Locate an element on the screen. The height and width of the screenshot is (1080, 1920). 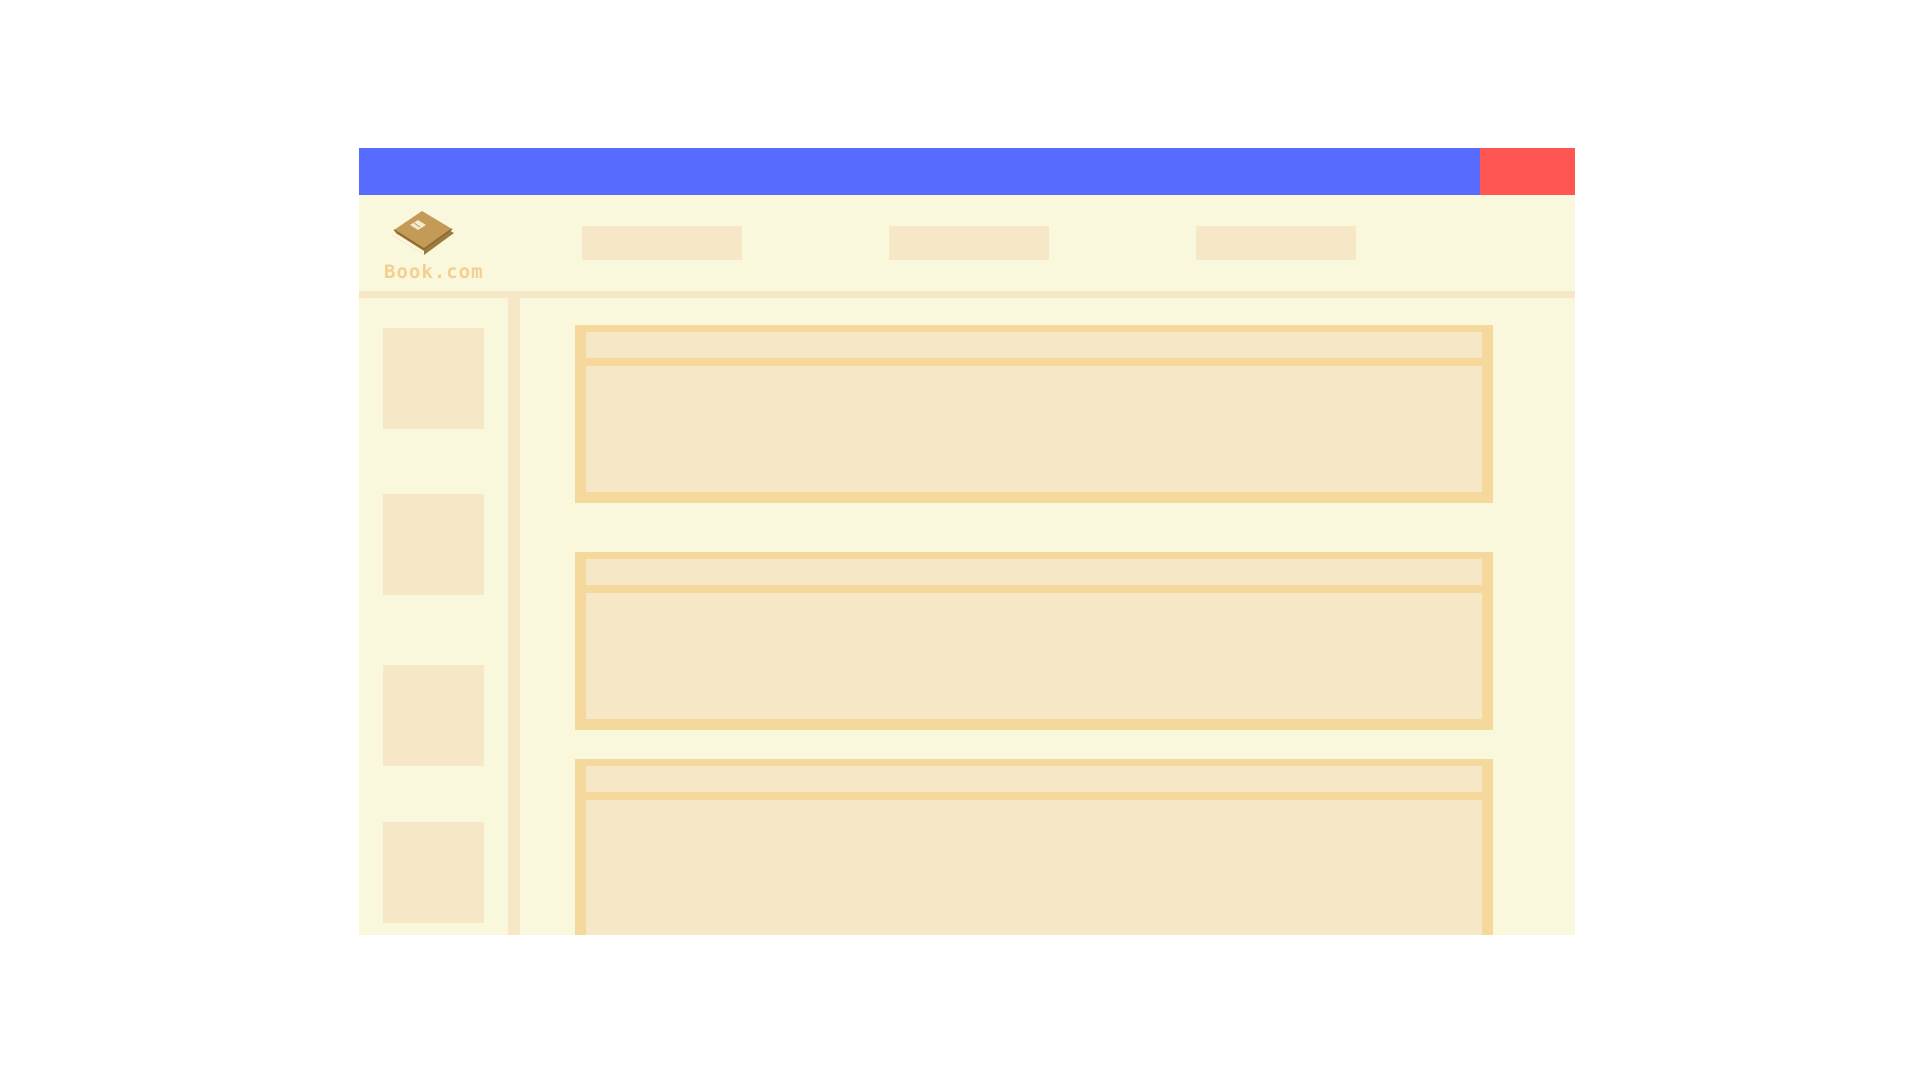
sidebar-divider is located at coordinates (514, 616).